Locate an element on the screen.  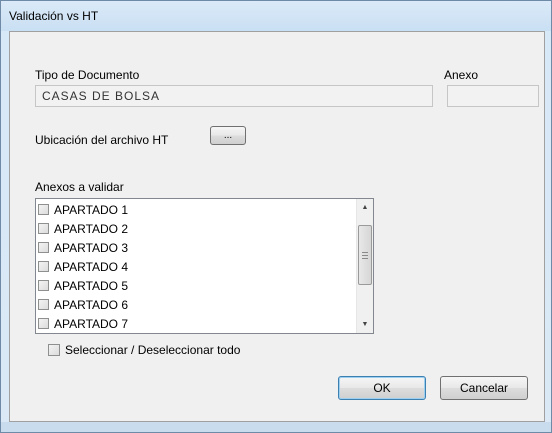
list-item: APARTADO 4 is located at coordinates (196, 266).